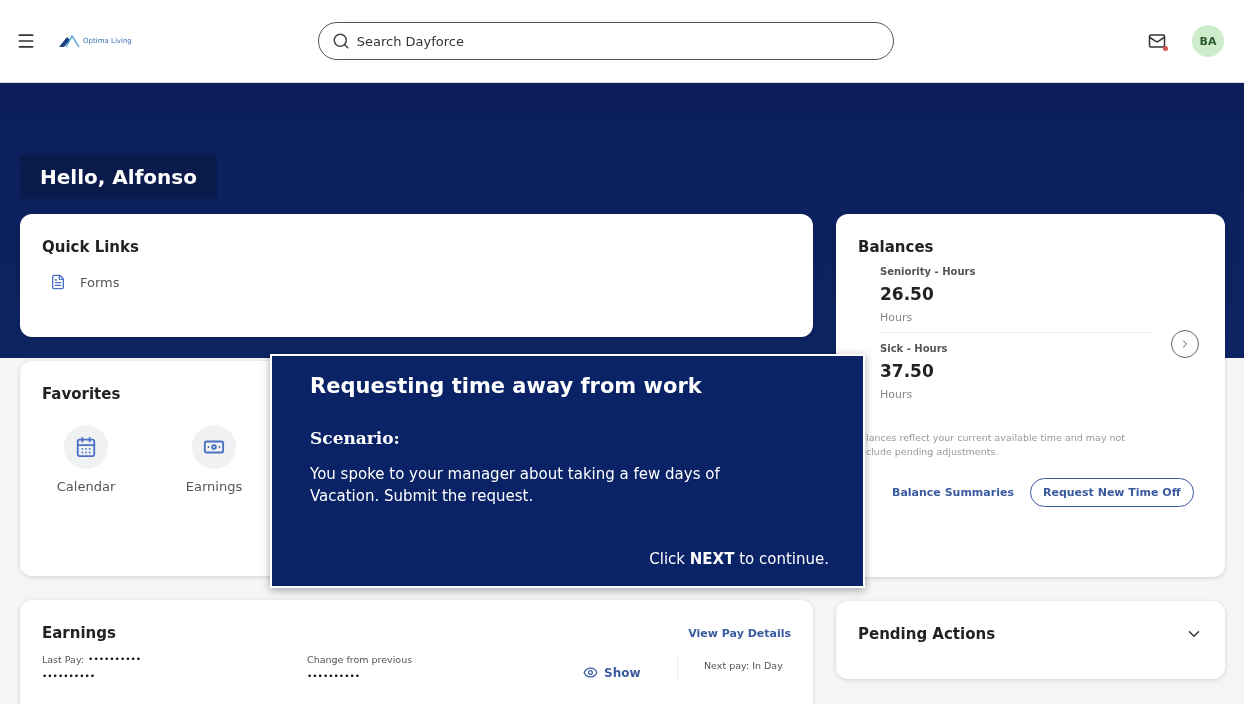  What do you see at coordinates (118, 177) in the screenshot?
I see `greeting-title: Hello, Alfonso` at bounding box center [118, 177].